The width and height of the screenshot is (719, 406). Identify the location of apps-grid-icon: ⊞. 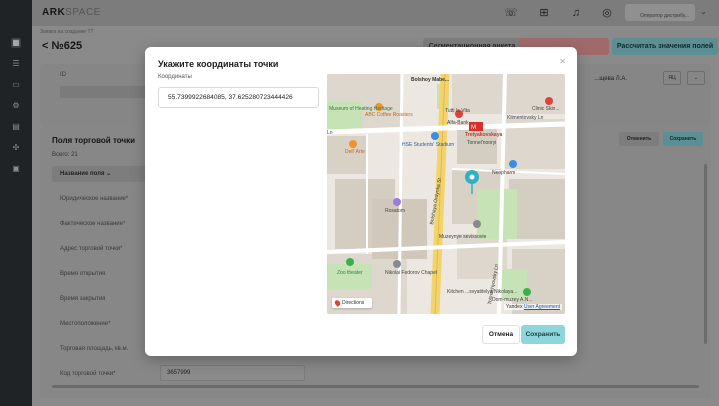
(544, 13).